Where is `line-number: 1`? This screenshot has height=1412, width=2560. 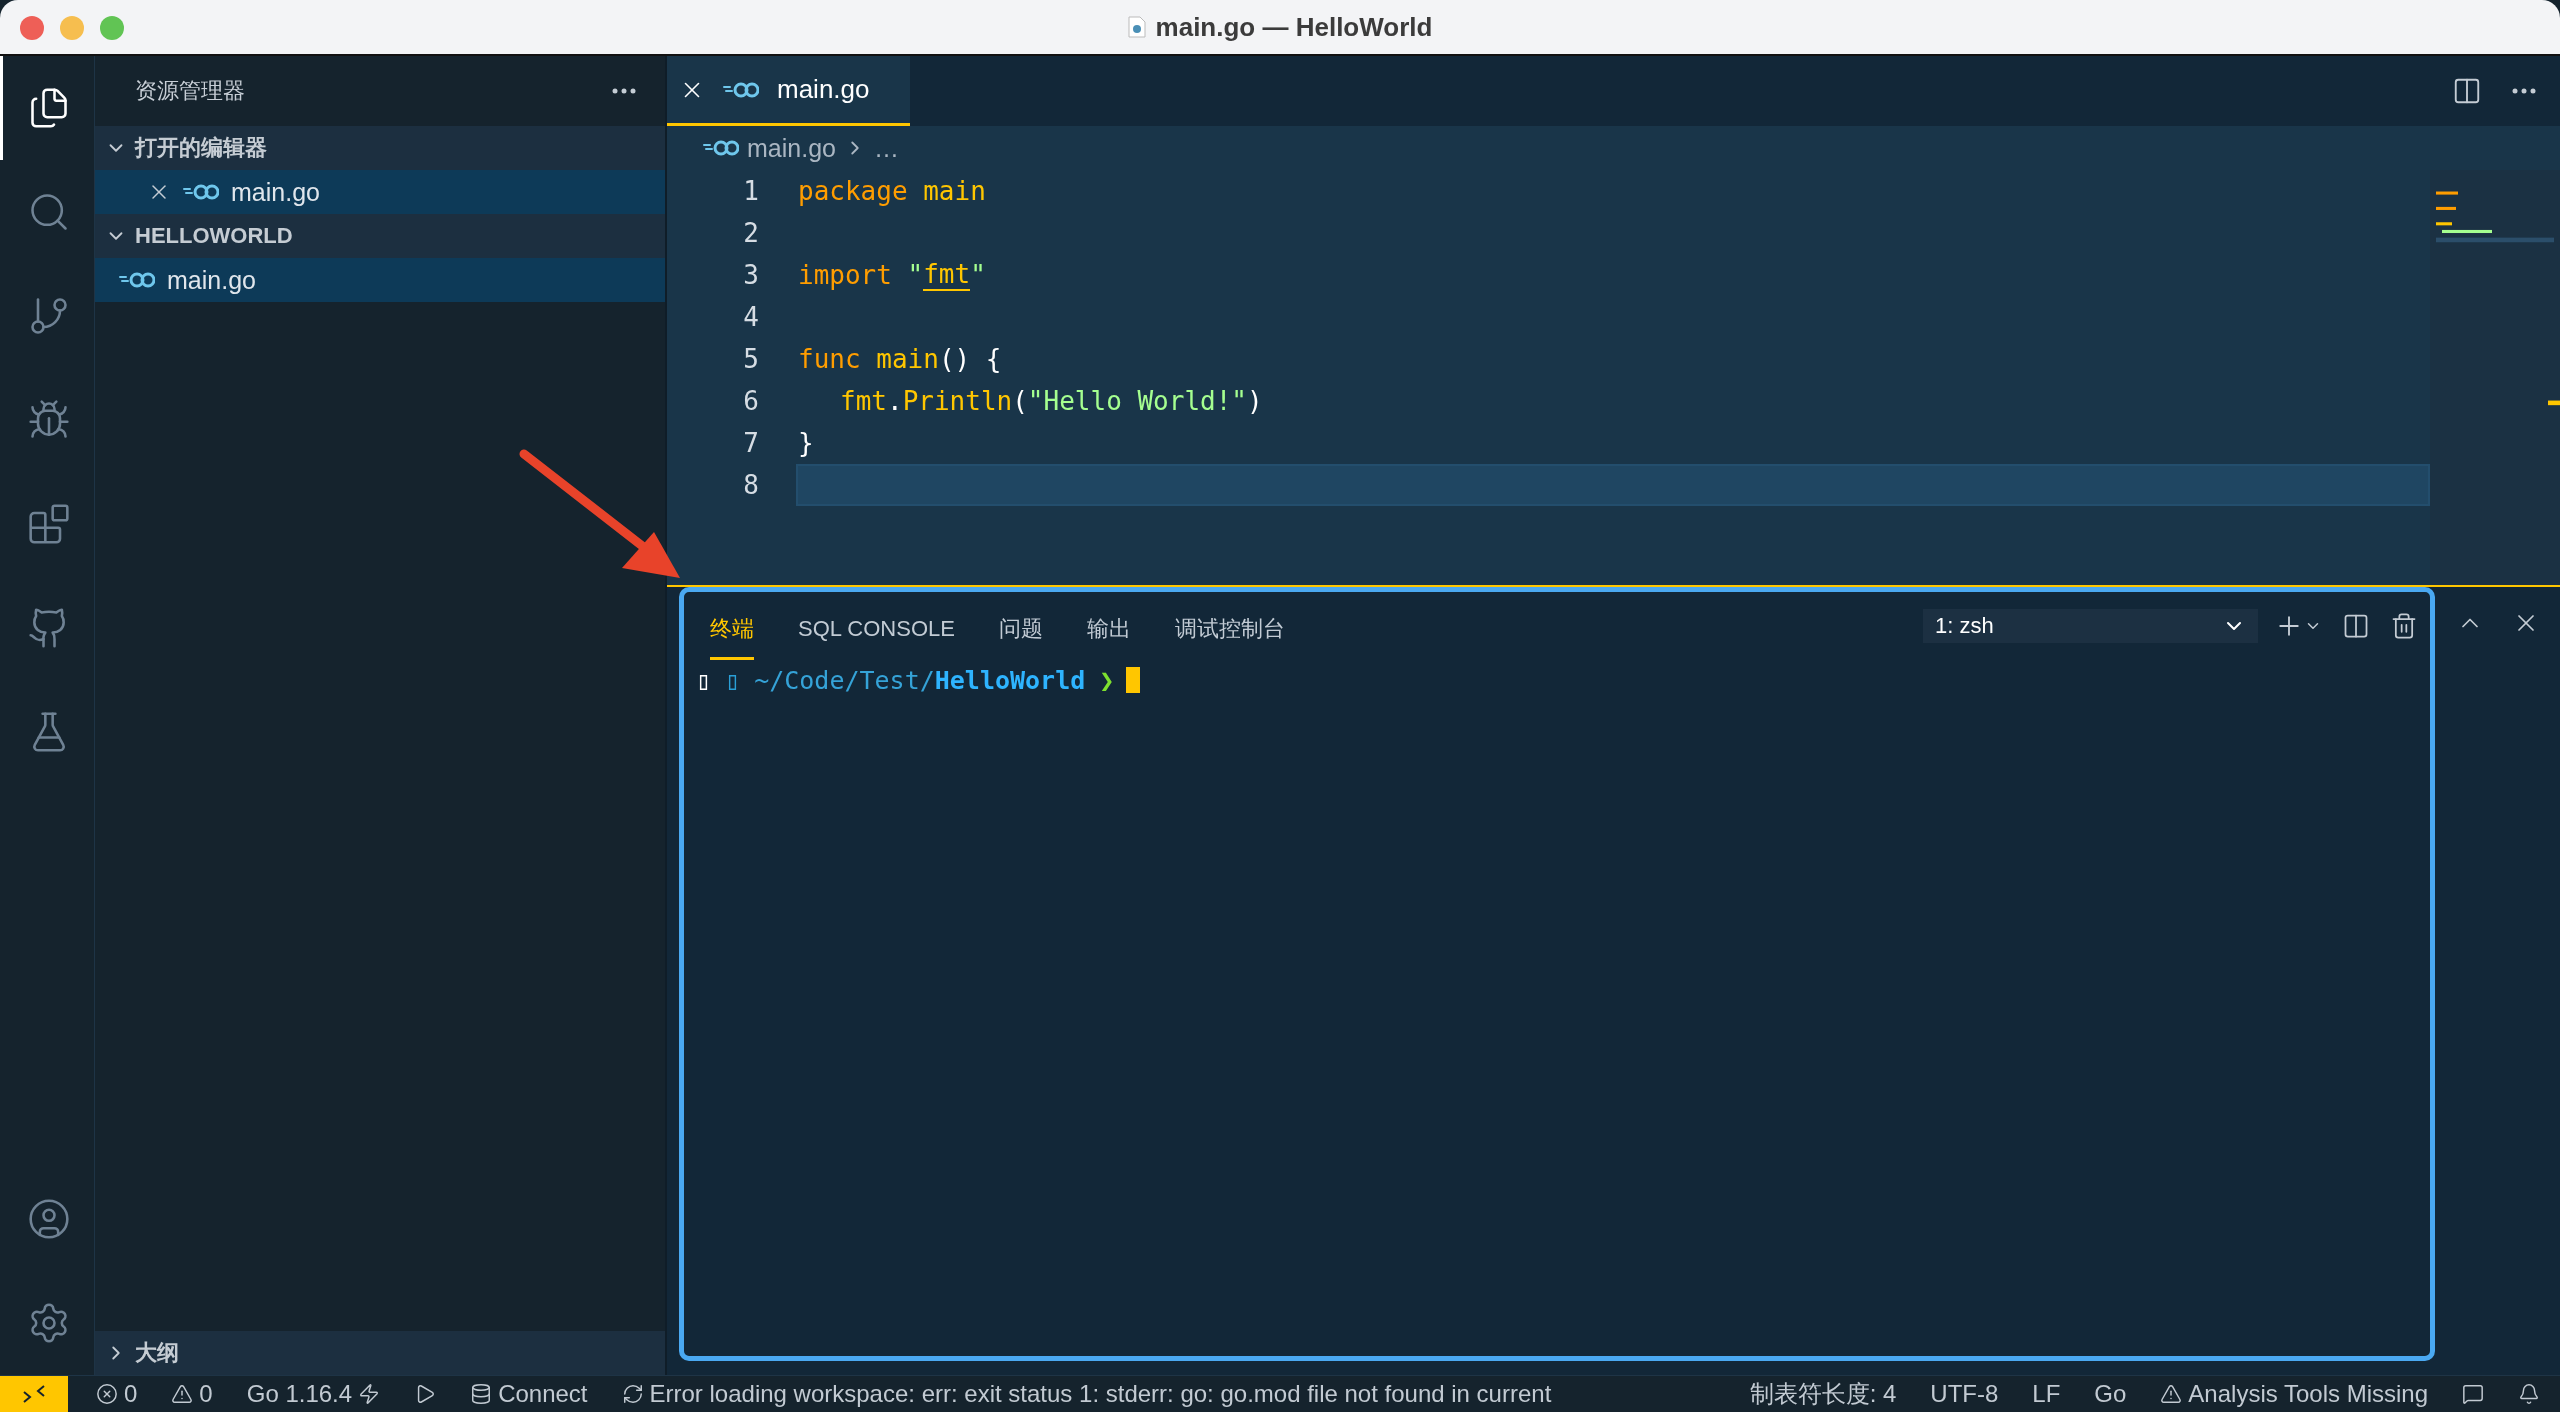 line-number: 1 is located at coordinates (750, 191).